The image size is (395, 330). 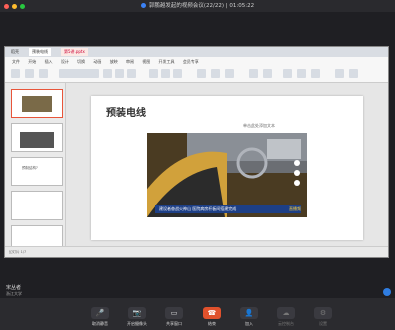 I want to click on meeting-title: 郭鹏越发起的视频会议(22/22) | 01:05:22, so click(x=197, y=6).